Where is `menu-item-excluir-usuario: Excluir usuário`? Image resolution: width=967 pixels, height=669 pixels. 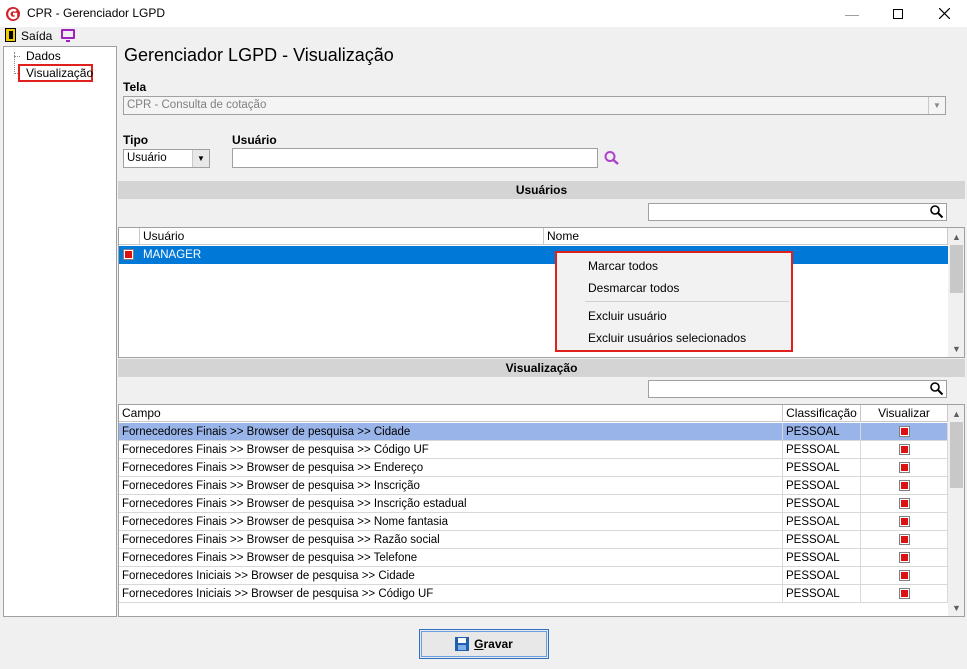
menu-item-excluir-usuario: Excluir usuário is located at coordinates (627, 316).